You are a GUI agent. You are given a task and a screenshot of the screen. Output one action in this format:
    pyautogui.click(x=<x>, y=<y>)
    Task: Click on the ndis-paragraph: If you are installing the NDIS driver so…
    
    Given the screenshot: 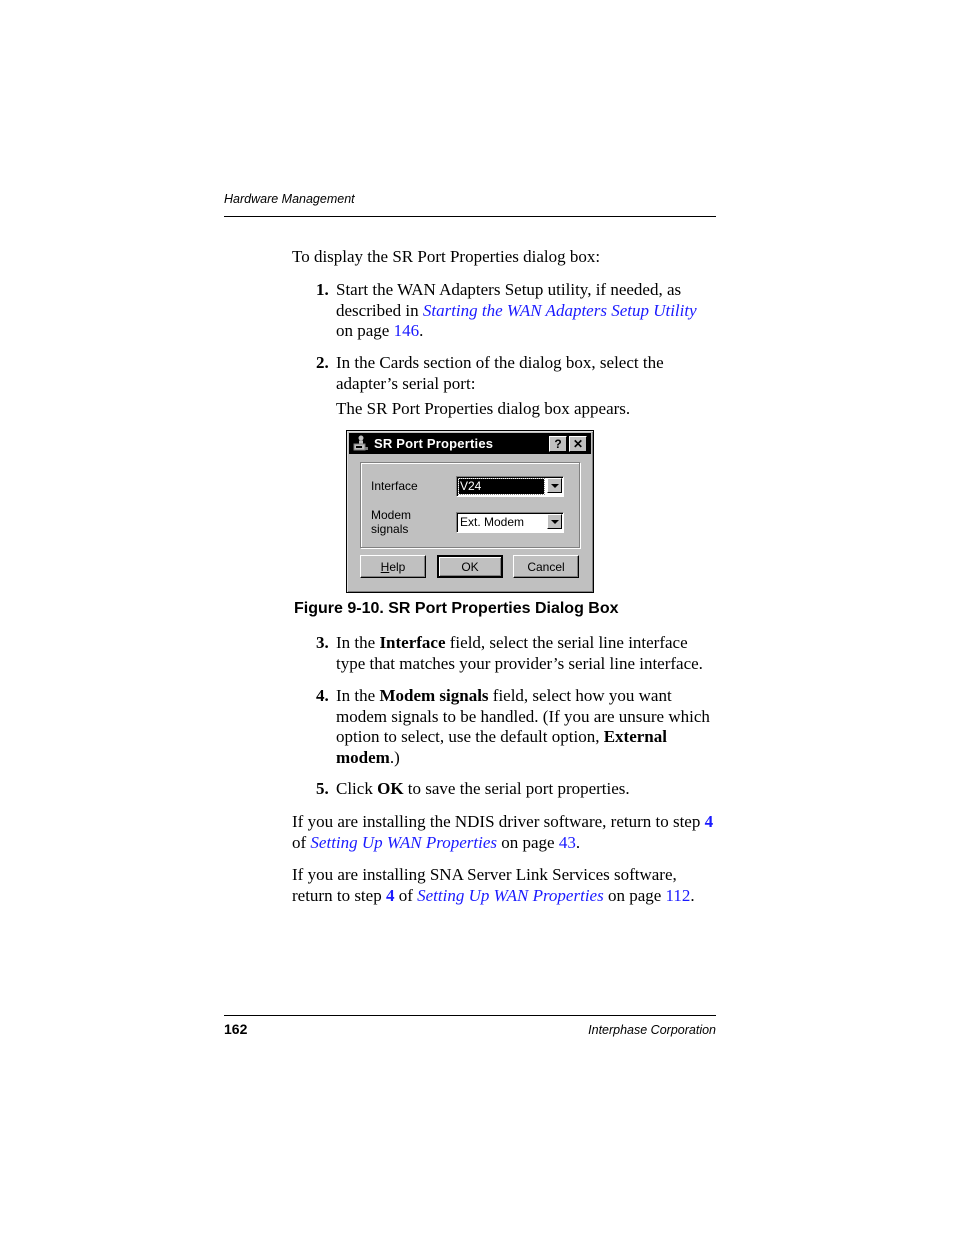 What is the action you would take?
    pyautogui.click(x=504, y=832)
    